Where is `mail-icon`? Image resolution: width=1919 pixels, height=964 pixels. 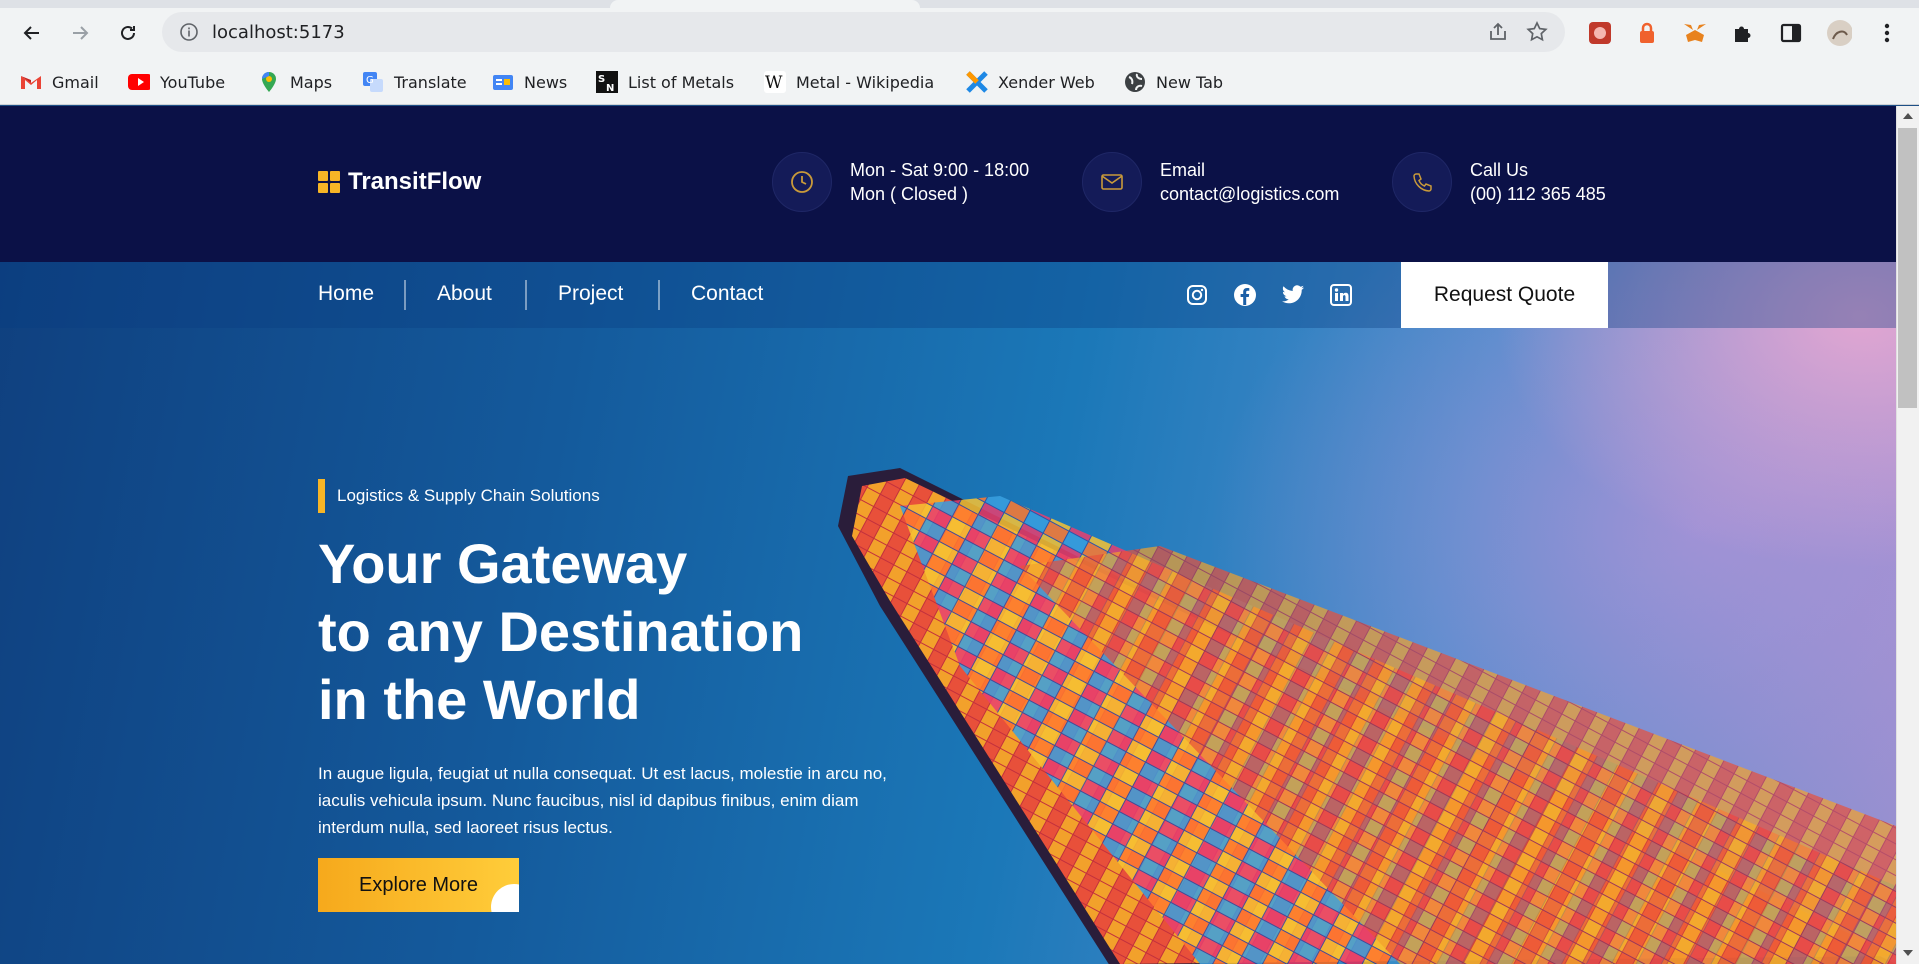
mail-icon is located at coordinates (1112, 182).